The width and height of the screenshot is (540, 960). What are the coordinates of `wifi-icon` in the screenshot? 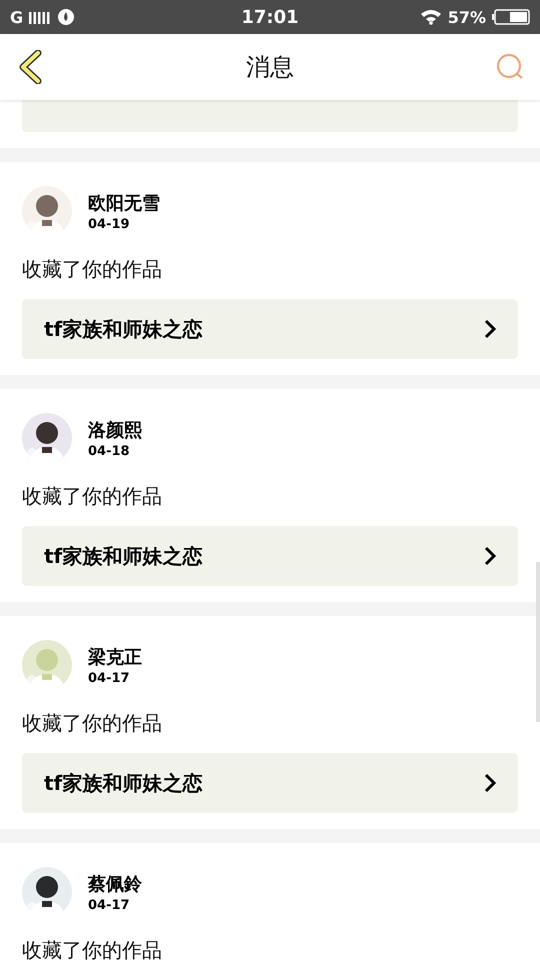 It's located at (431, 17).